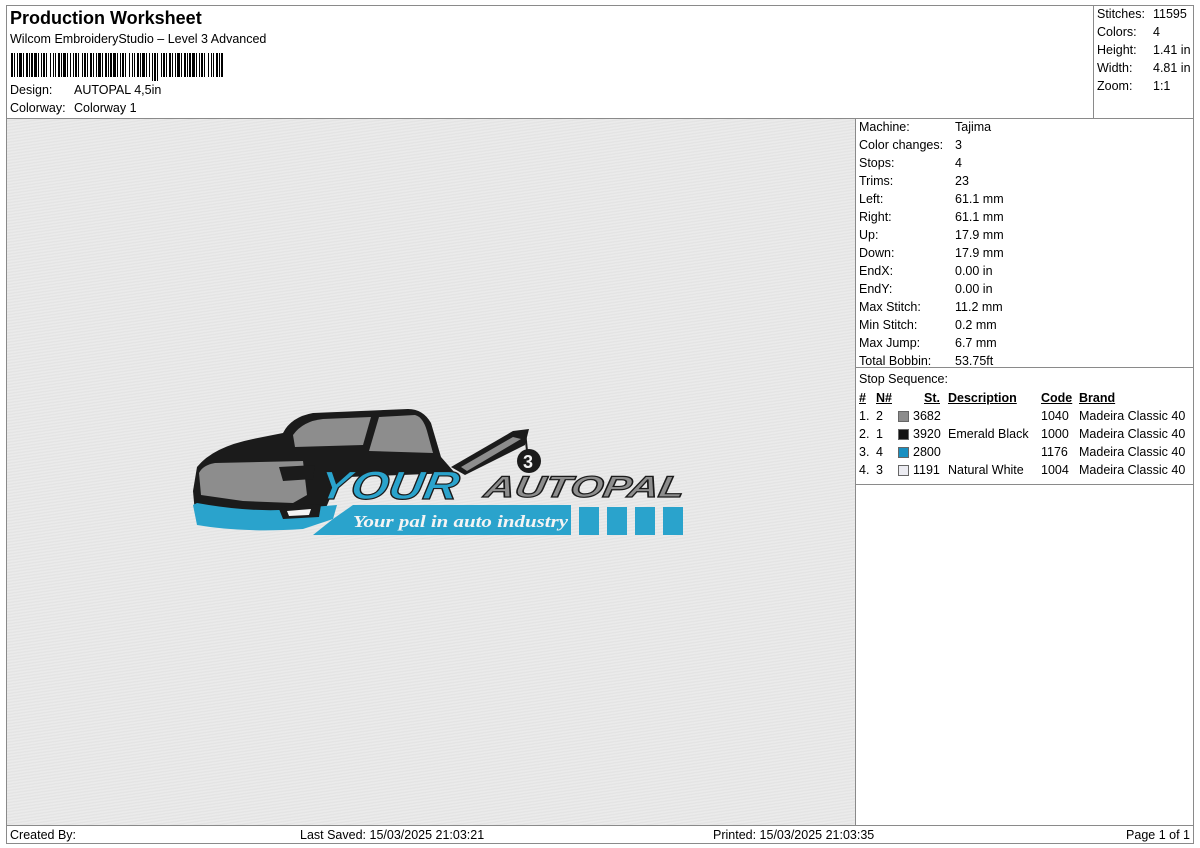  Describe the element at coordinates (910, 145) in the screenshot. I see `info-color-changes: Color changes: 3` at that location.